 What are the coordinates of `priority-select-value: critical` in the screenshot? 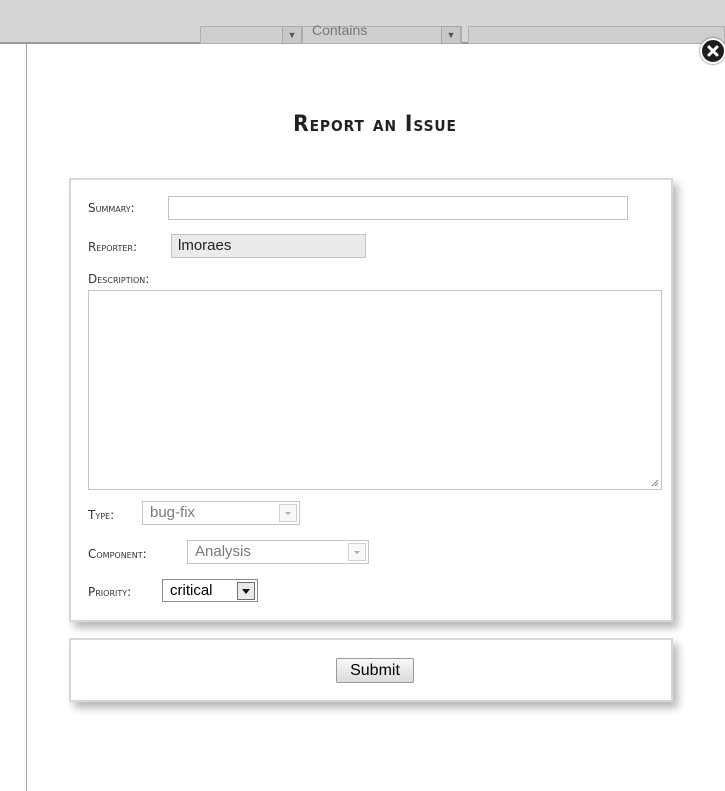 It's located at (191, 590).